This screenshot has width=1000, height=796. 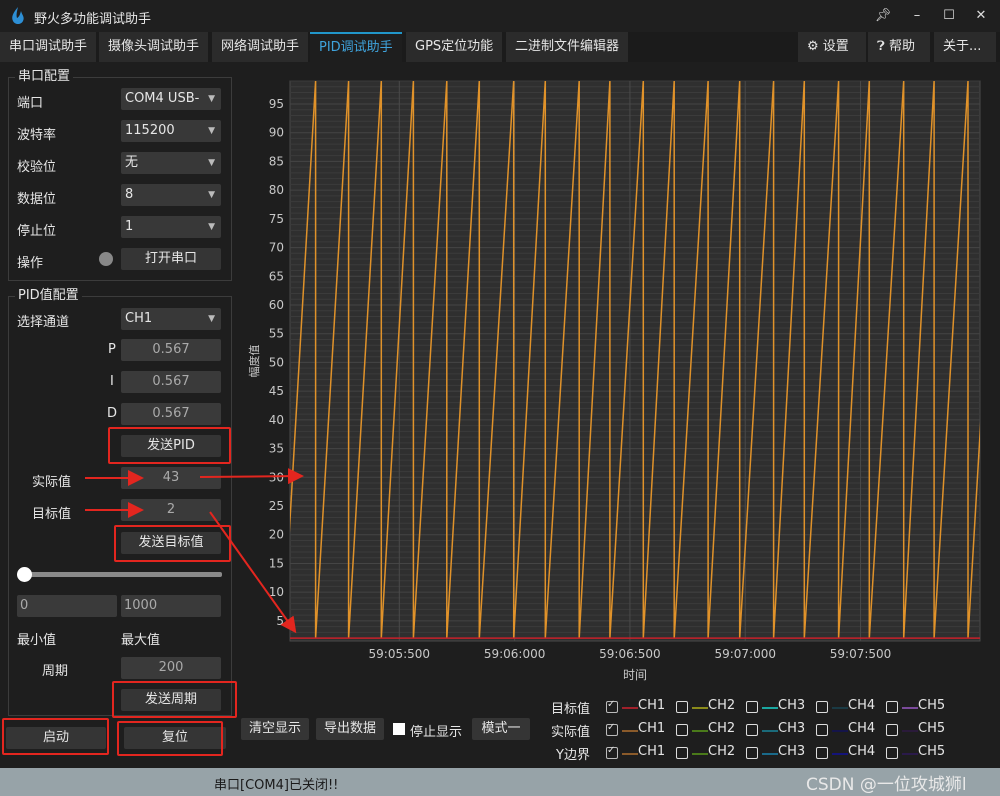 I want to click on min-label: 最小值, so click(x=37, y=640).